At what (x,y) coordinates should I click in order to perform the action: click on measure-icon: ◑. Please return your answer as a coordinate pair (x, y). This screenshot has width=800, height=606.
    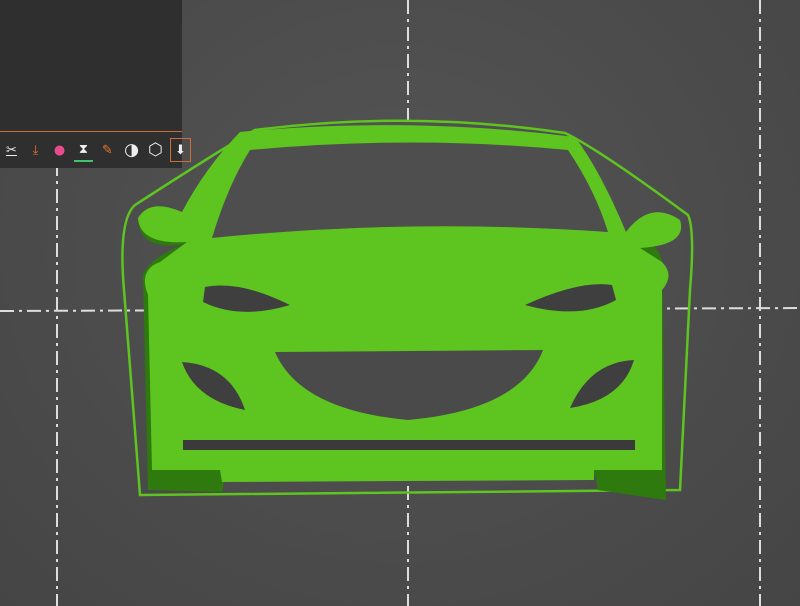
    Looking at the image, I should click on (131, 150).